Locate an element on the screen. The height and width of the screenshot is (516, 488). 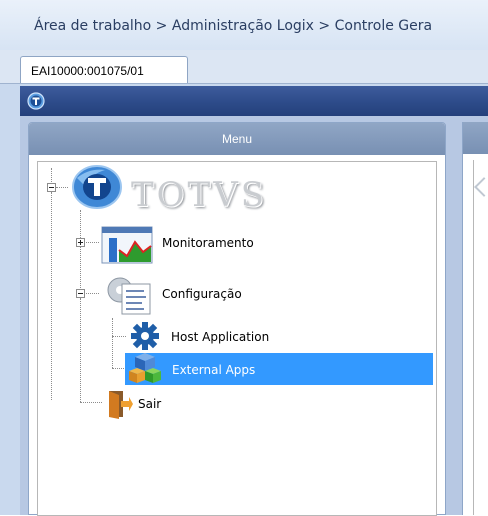
totvs-globe-icon is located at coordinates (97, 187).